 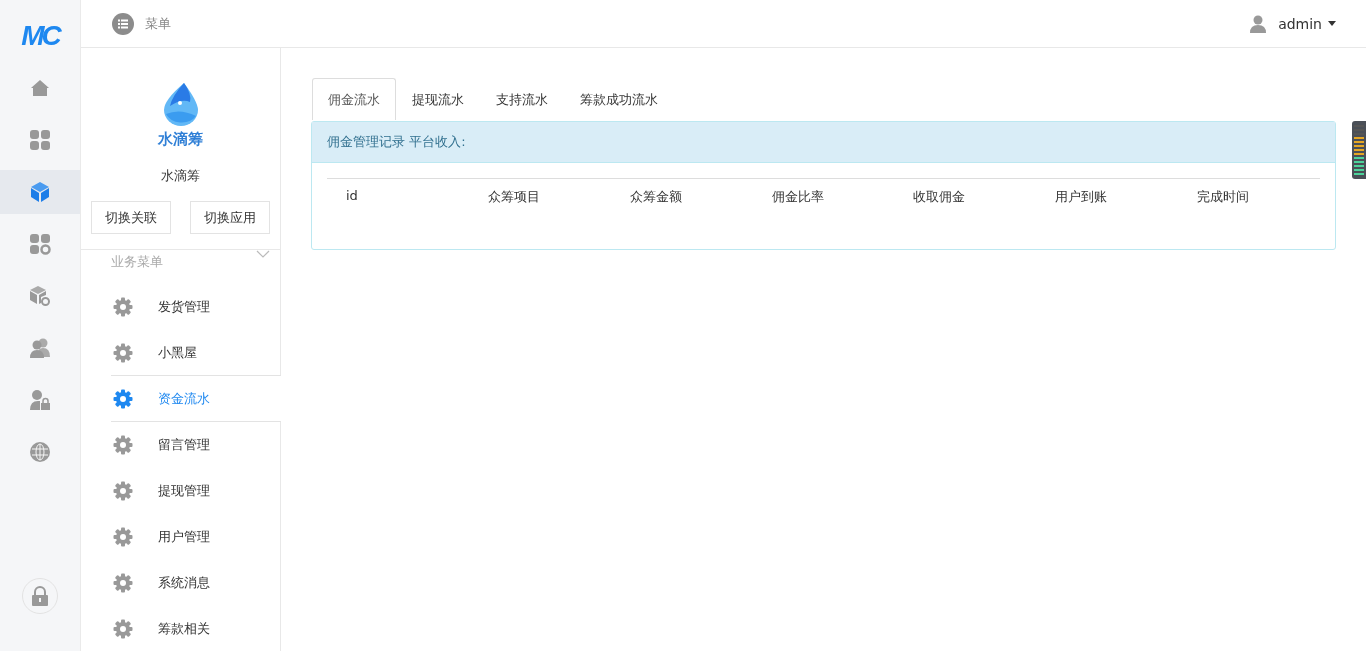 I want to click on menu-item: 小黑屋, so click(x=195, y=352).